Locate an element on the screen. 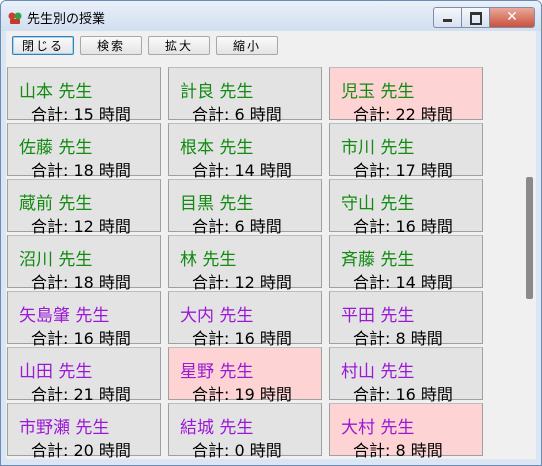 The image size is (542, 466). teacher-name: 大村 先生 is located at coordinates (378, 428).